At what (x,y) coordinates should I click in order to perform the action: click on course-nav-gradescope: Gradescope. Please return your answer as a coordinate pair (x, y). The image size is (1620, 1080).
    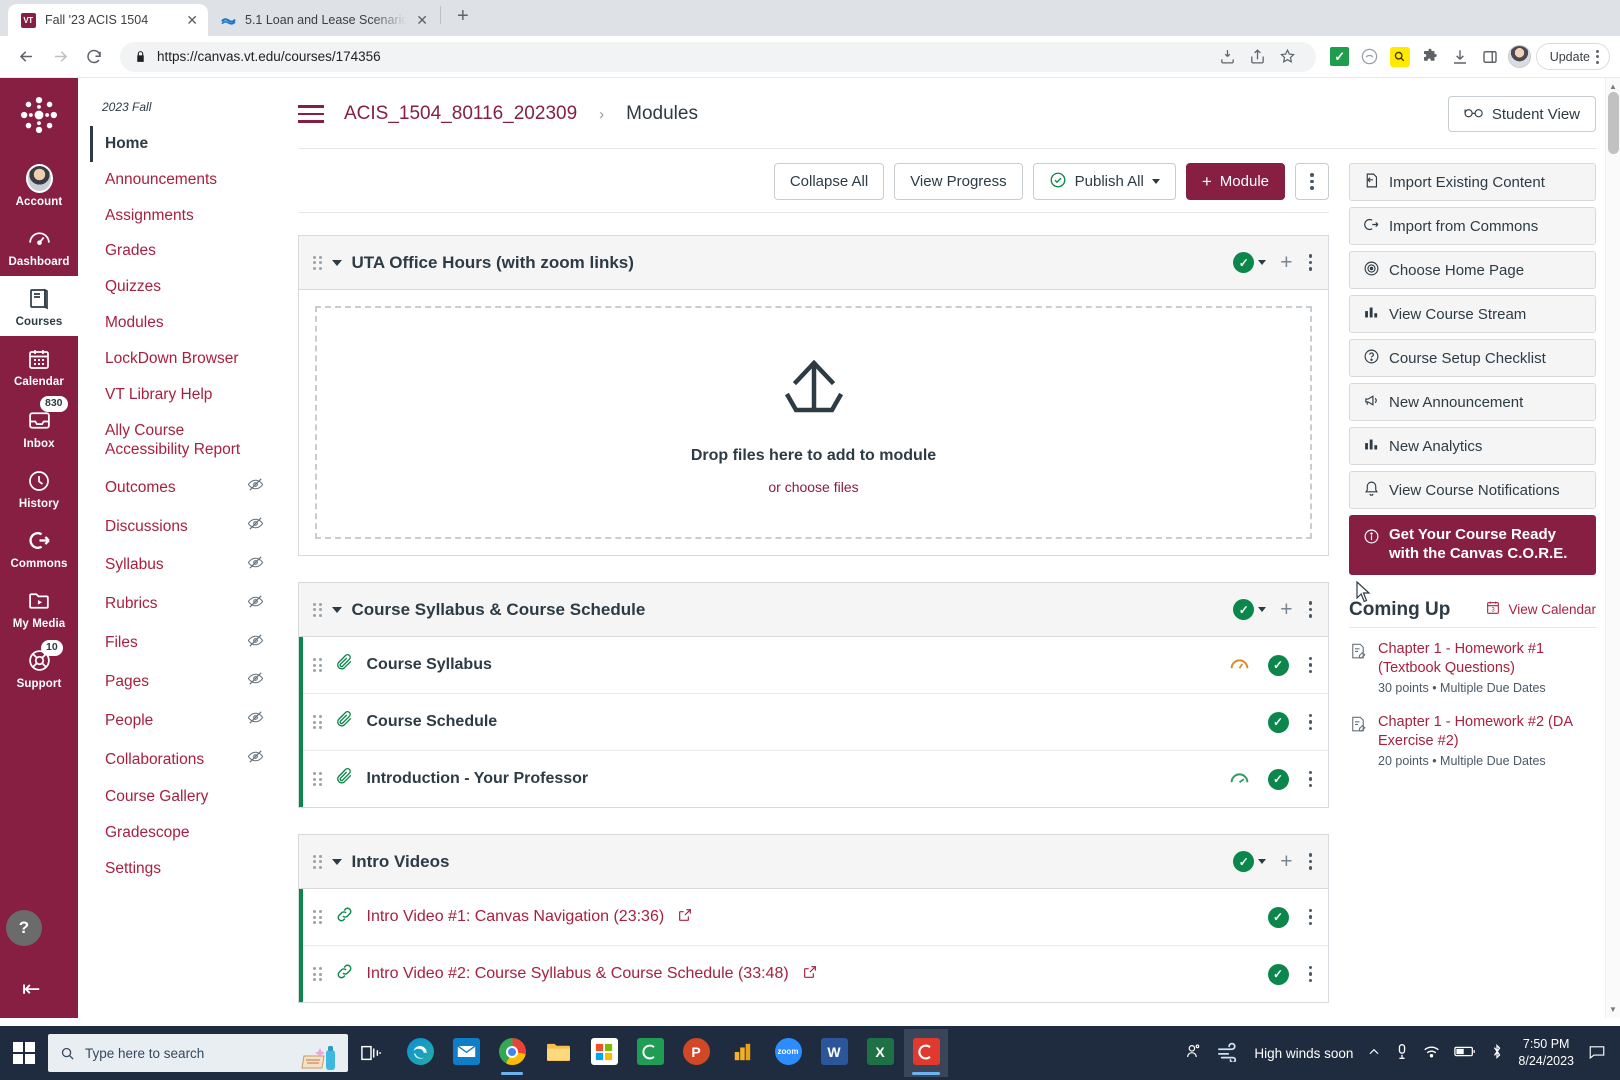
    Looking at the image, I should click on (184, 833).